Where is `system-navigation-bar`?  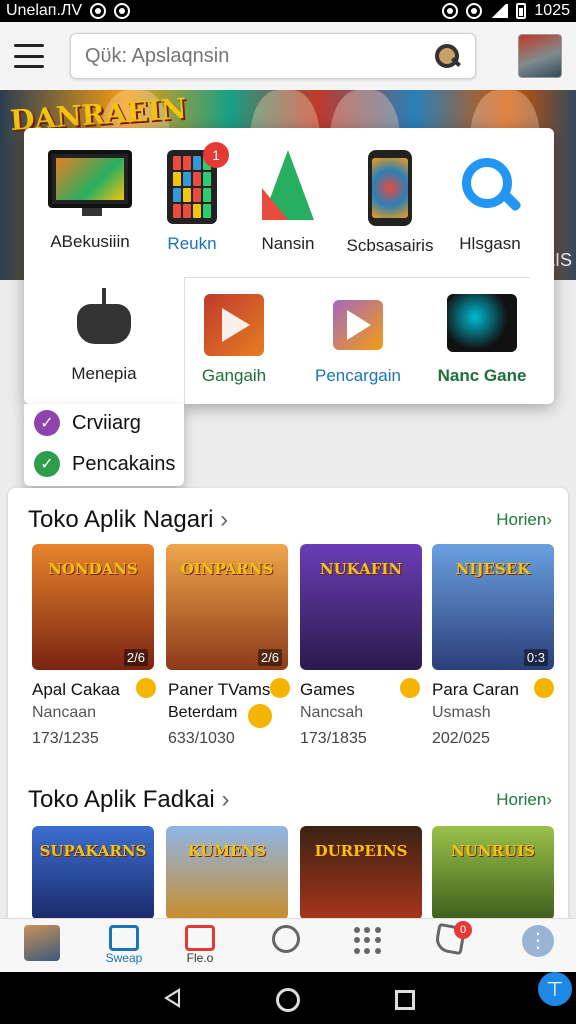 system-navigation-bar is located at coordinates (288, 998).